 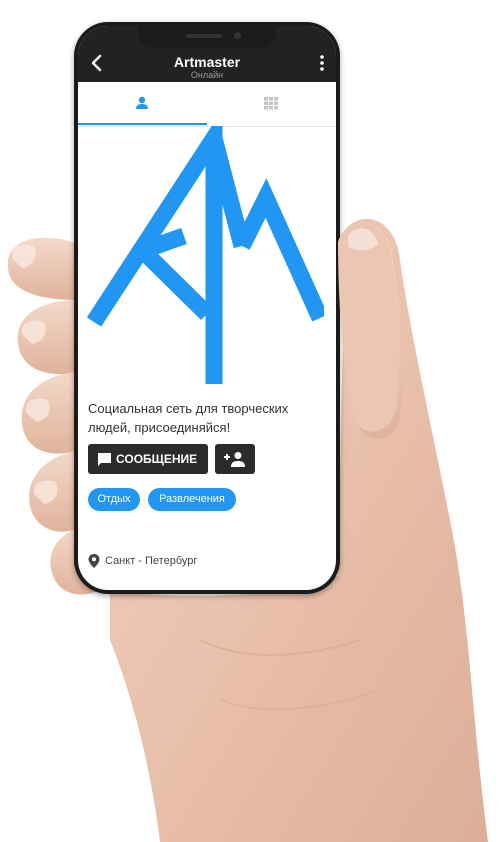 I want to click on tab-gallery, so click(x=271, y=104).